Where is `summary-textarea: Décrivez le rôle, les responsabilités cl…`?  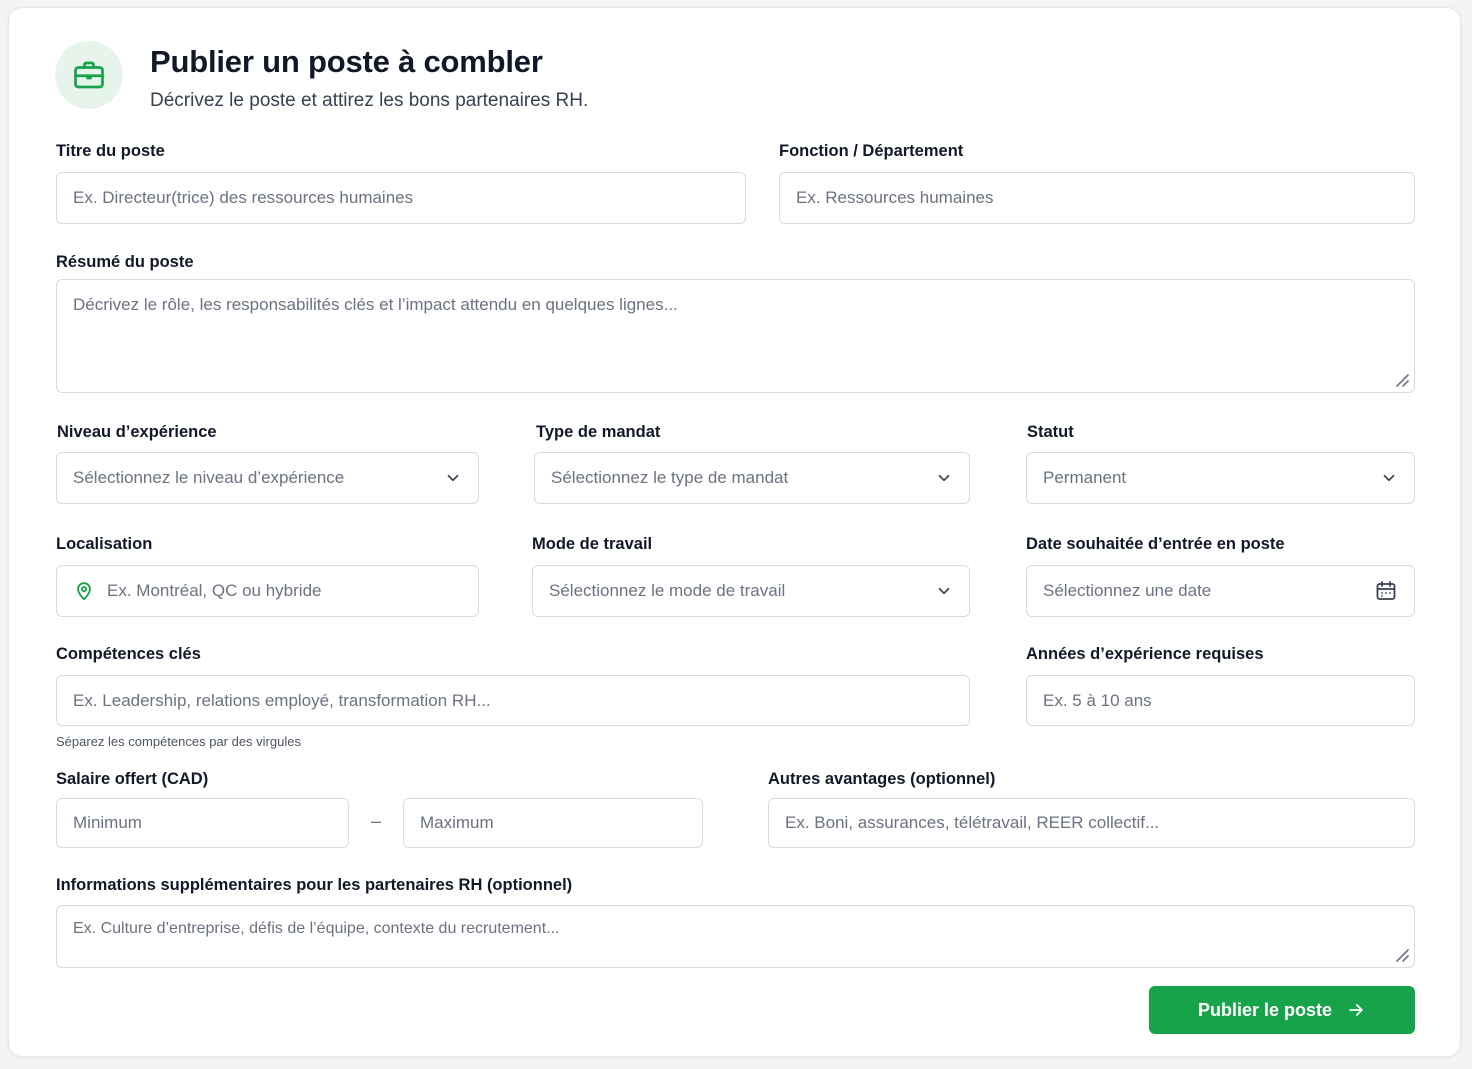 summary-textarea: Décrivez le rôle, les responsabilités cl… is located at coordinates (735, 336).